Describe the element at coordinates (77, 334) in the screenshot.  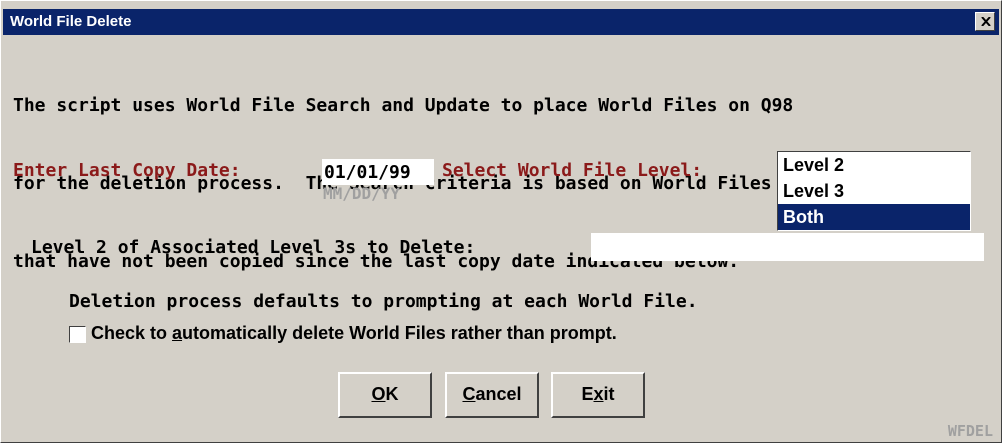
I see `auto-delete-checkbox` at that location.